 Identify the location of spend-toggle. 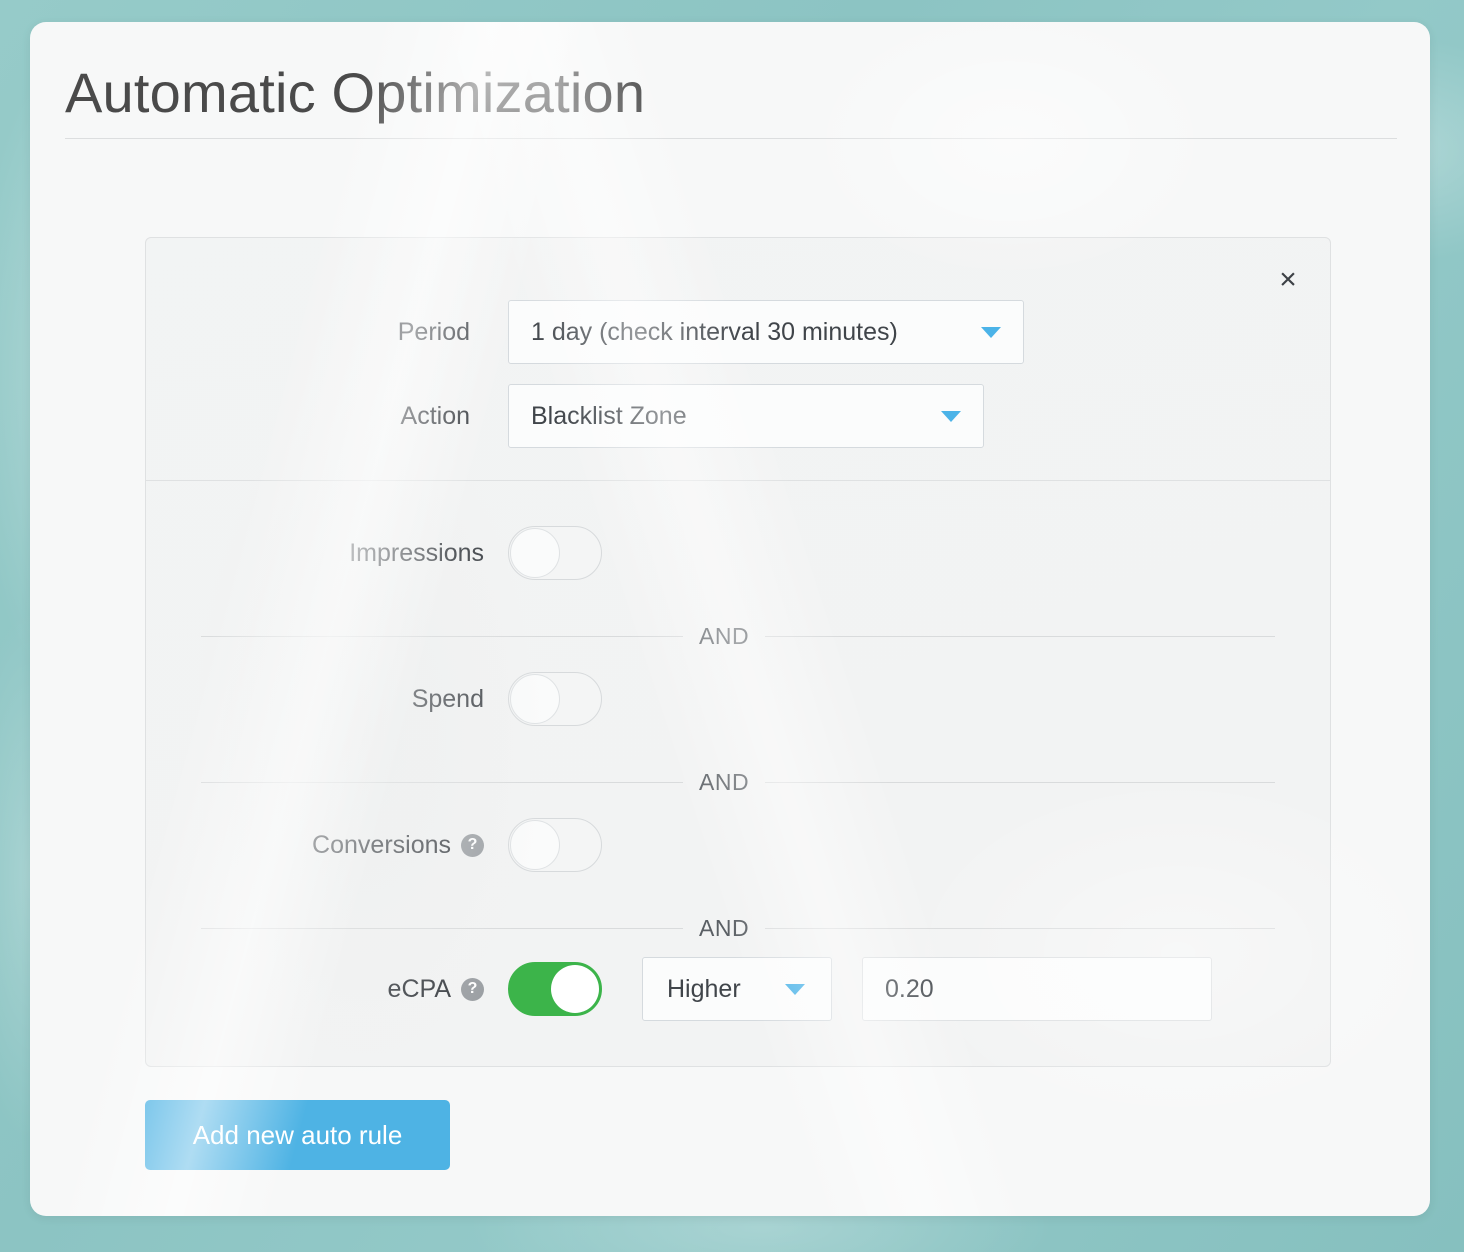
(555, 699).